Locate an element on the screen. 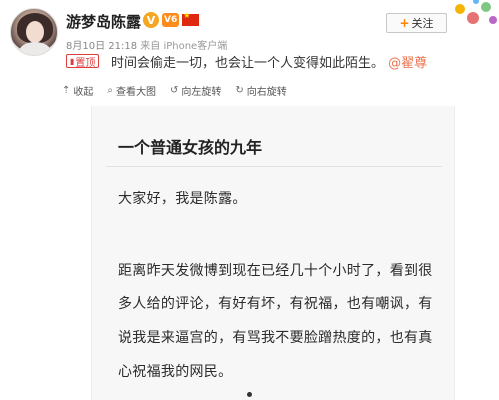  image-toolbar: ⇡ 收起 ⌕ 查看大图 ↺ 向左旋转 ↻ 向右旋转 is located at coordinates (174, 90).